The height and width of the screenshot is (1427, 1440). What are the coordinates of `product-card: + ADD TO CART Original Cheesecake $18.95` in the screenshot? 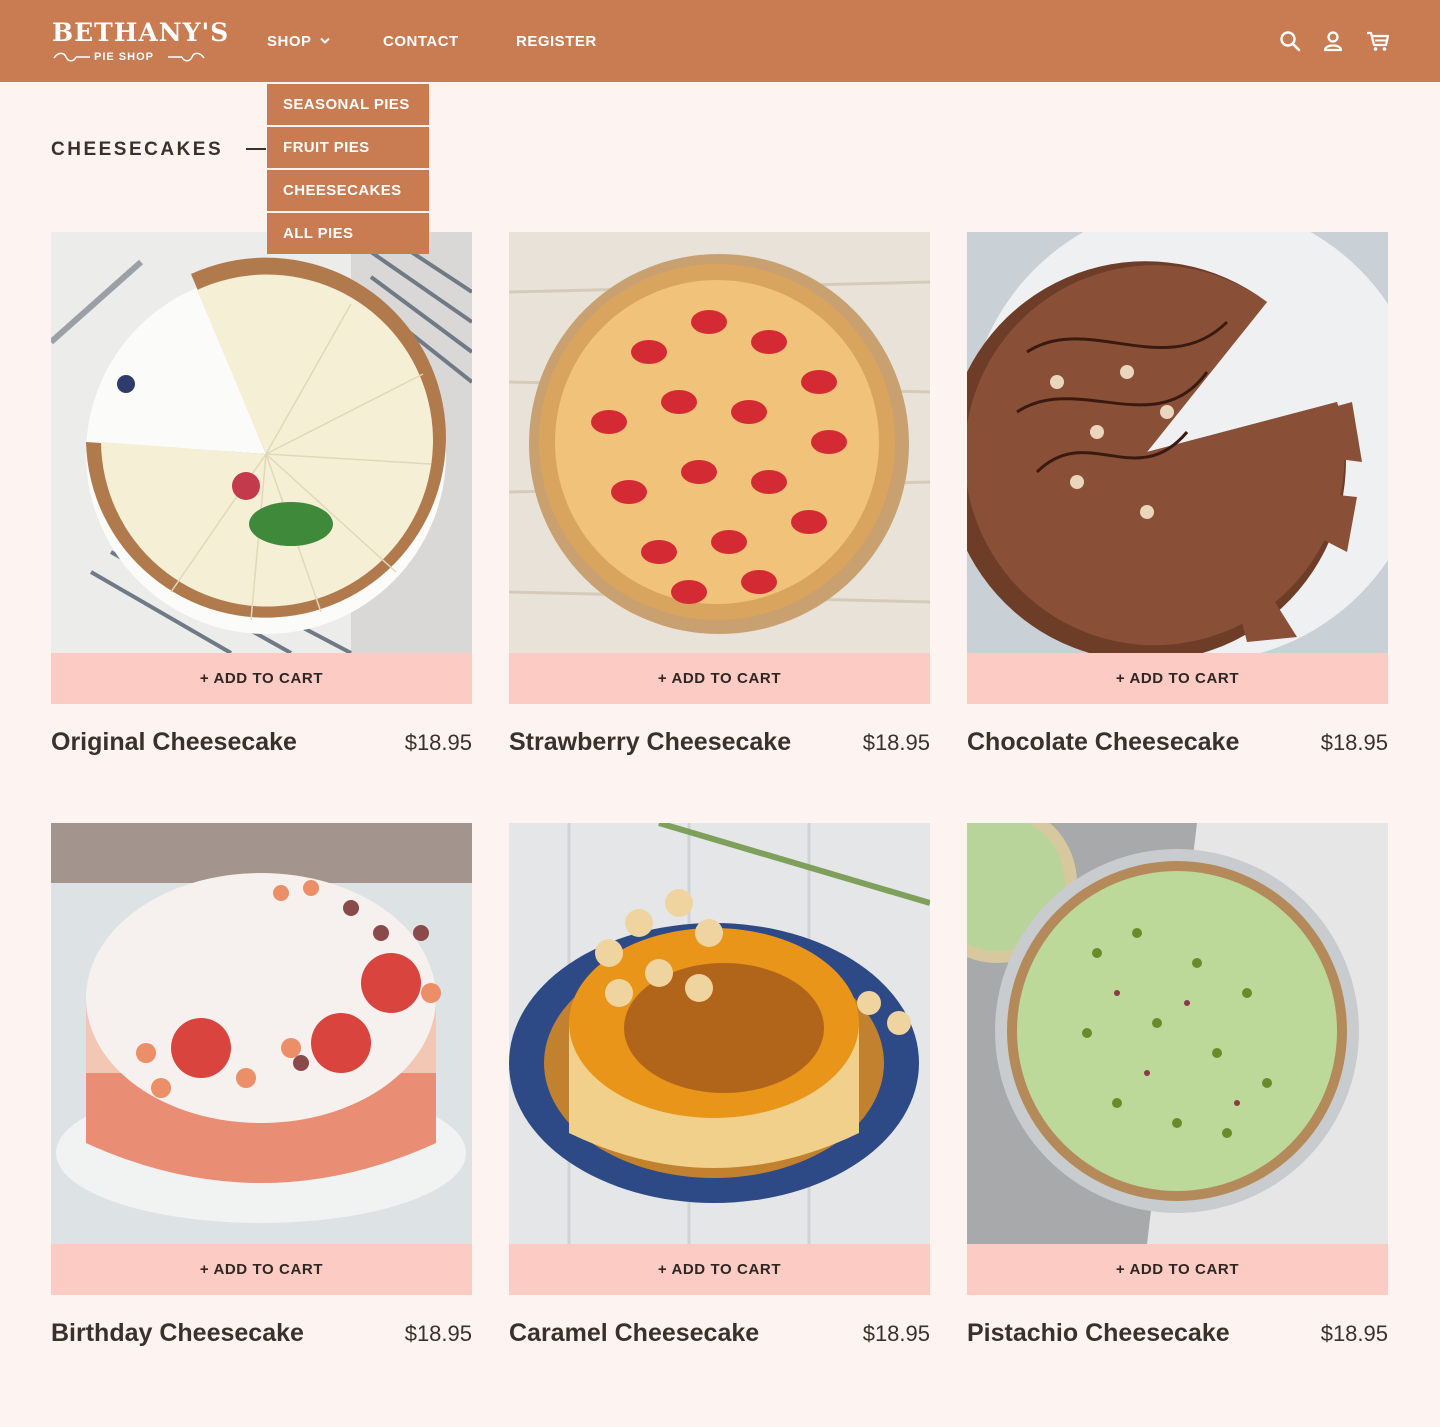 It's located at (261, 494).